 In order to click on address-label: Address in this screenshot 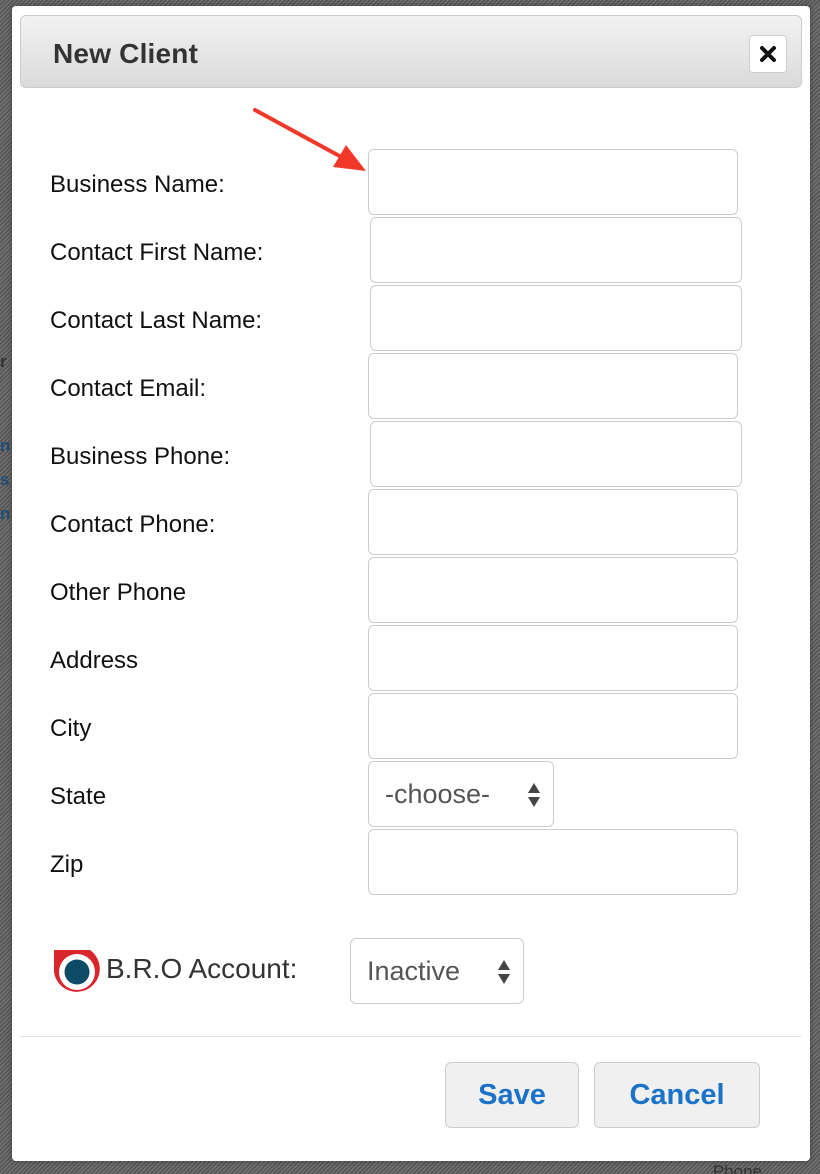, I will do `click(94, 660)`.